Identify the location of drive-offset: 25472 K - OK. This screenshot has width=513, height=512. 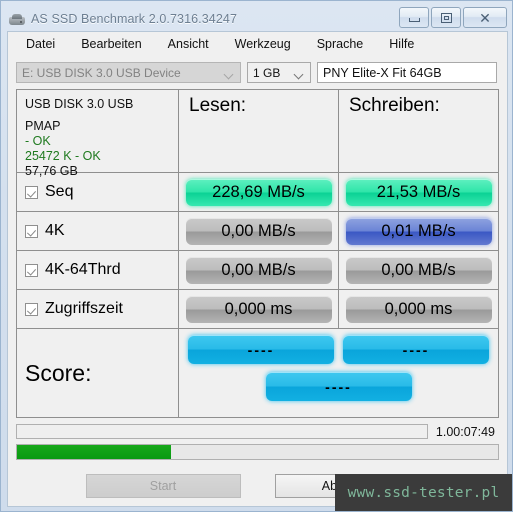
(63, 156).